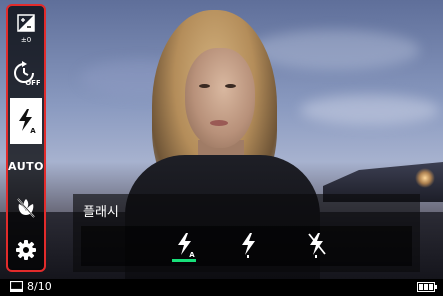 The width and height of the screenshot is (443, 296). I want to click on quick-menu: ±0 OFF A AUTO, so click(26, 138).